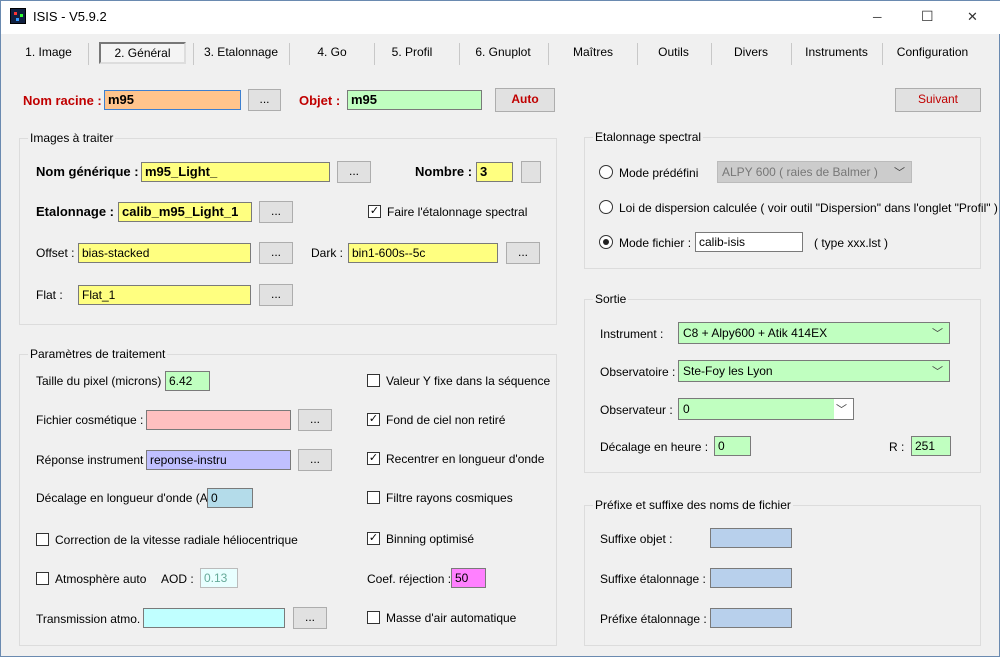 This screenshot has height=657, width=1000. What do you see at coordinates (593, 52) in the screenshot?
I see `tab-maitres: Maîtres` at bounding box center [593, 52].